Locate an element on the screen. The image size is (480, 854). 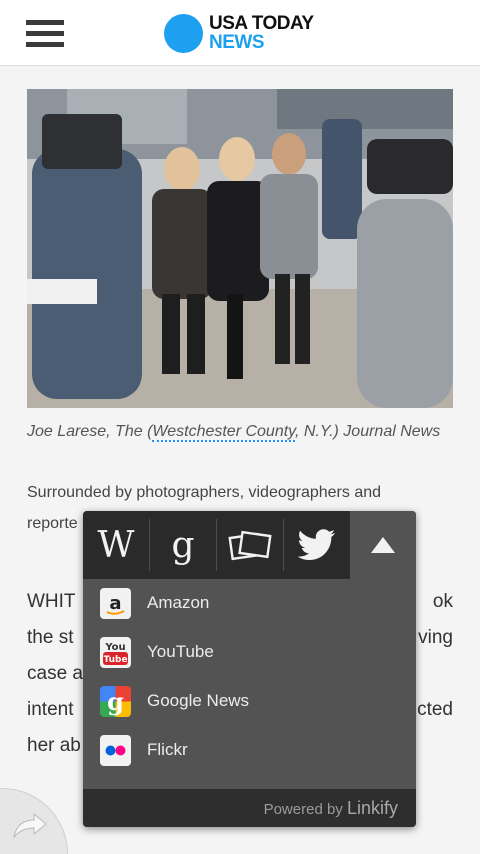
linkify-brand: Linkify is located at coordinates (372, 808).